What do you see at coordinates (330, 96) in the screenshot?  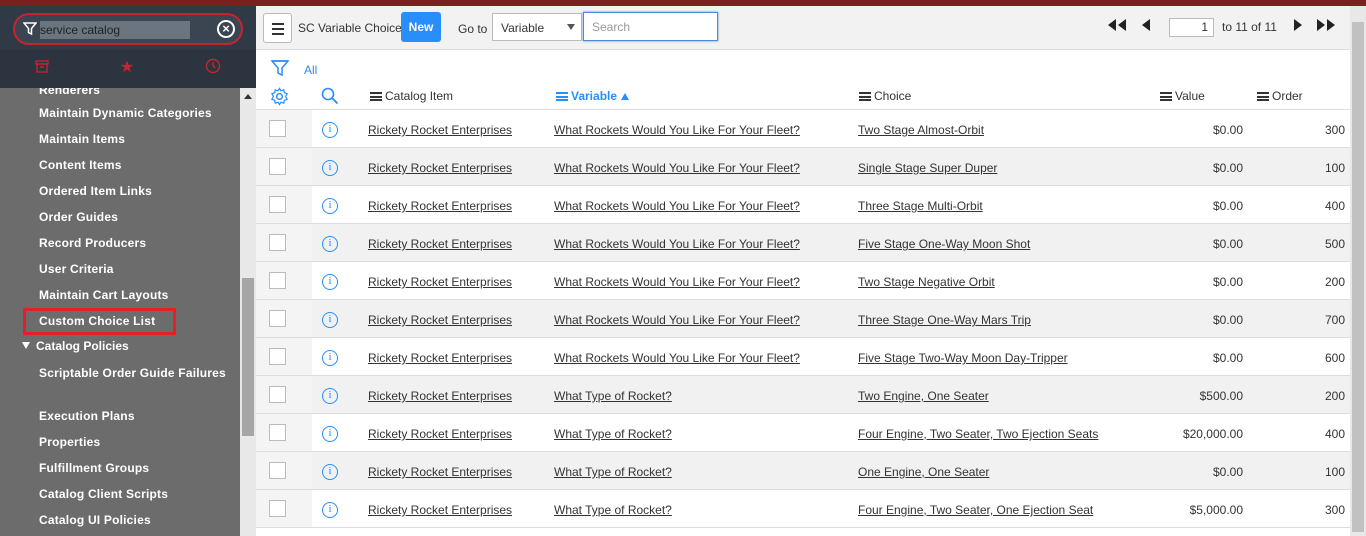 I see `column-search-icon` at bounding box center [330, 96].